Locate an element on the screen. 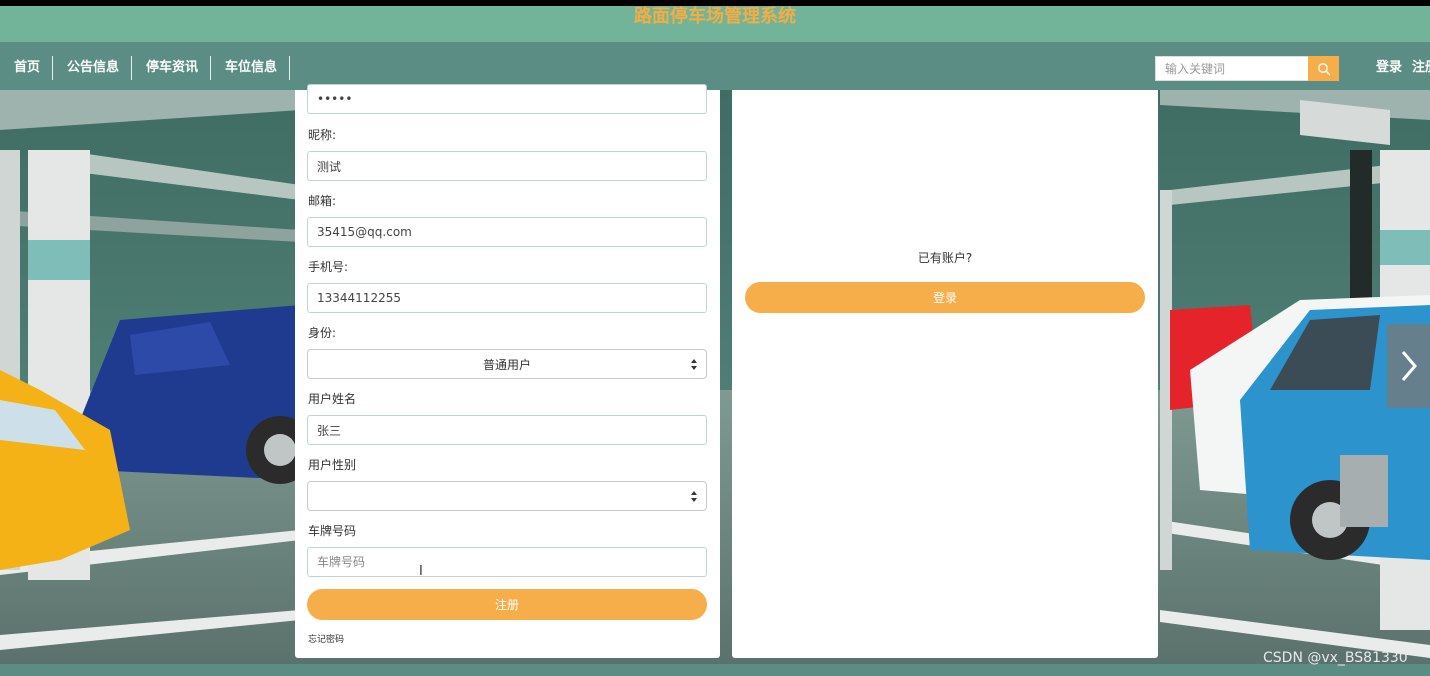 The height and width of the screenshot is (676, 1430). username-field is located at coordinates (507, 430).